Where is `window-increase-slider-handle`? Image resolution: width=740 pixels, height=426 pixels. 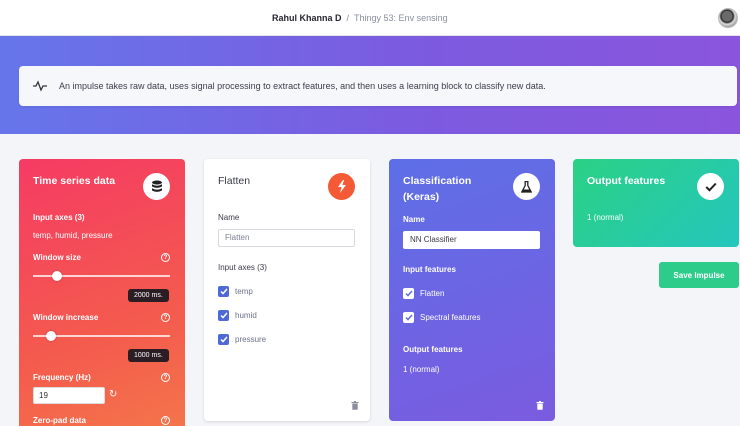
window-increase-slider-handle is located at coordinates (50, 336).